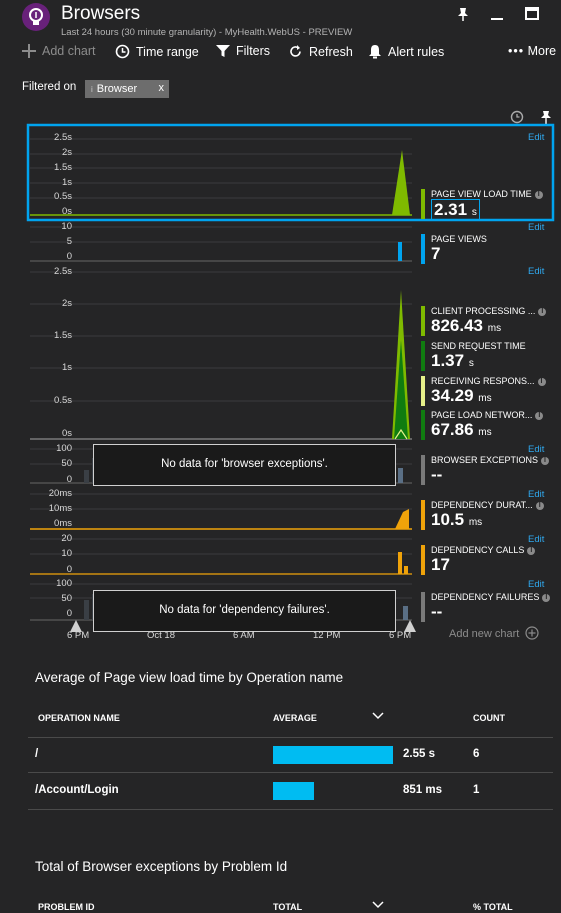  What do you see at coordinates (448, 360) in the screenshot?
I see `kpi-value: 1.37` at bounding box center [448, 360].